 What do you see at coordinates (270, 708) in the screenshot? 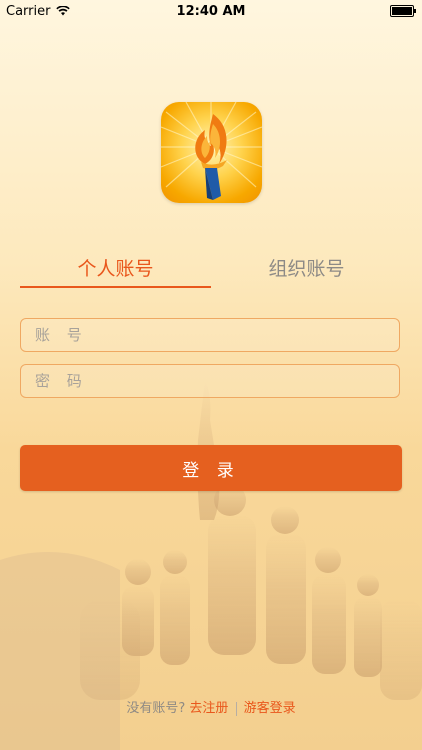
I see `guest-login-link: 游客登录` at bounding box center [270, 708].